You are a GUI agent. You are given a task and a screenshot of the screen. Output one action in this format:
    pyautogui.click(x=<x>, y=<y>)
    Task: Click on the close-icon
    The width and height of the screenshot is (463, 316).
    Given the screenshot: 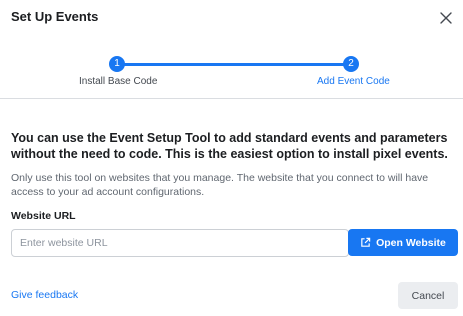 What is the action you would take?
    pyautogui.click(x=446, y=18)
    